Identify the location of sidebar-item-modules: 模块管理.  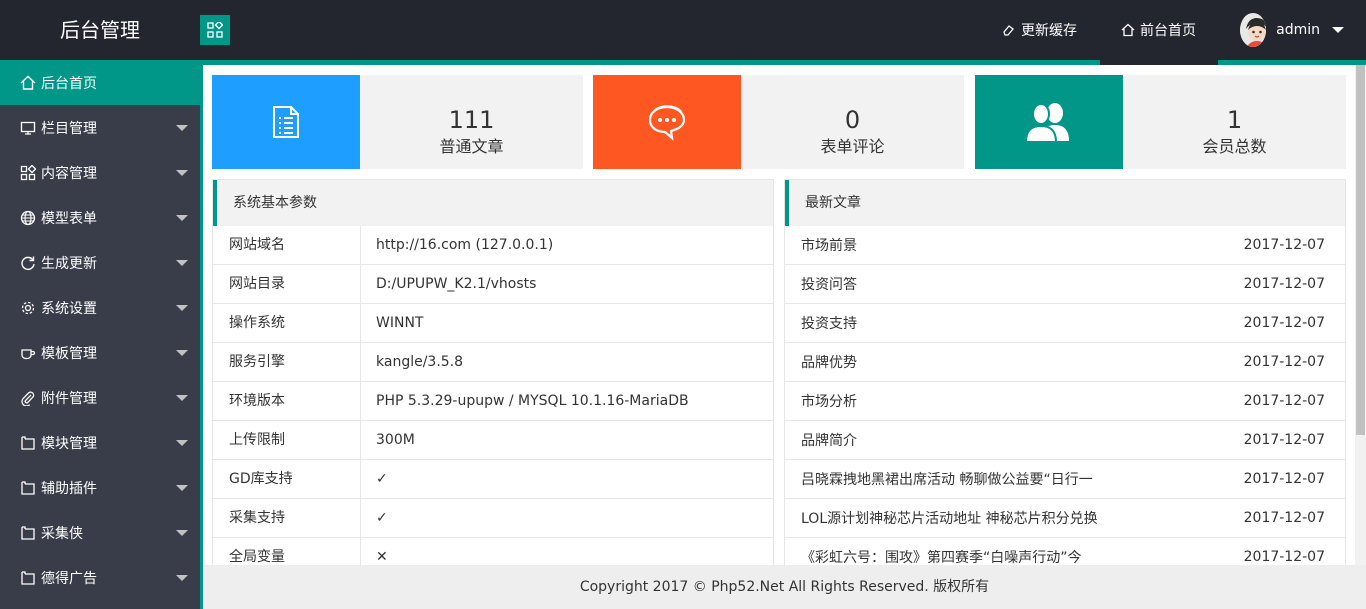
(100, 442).